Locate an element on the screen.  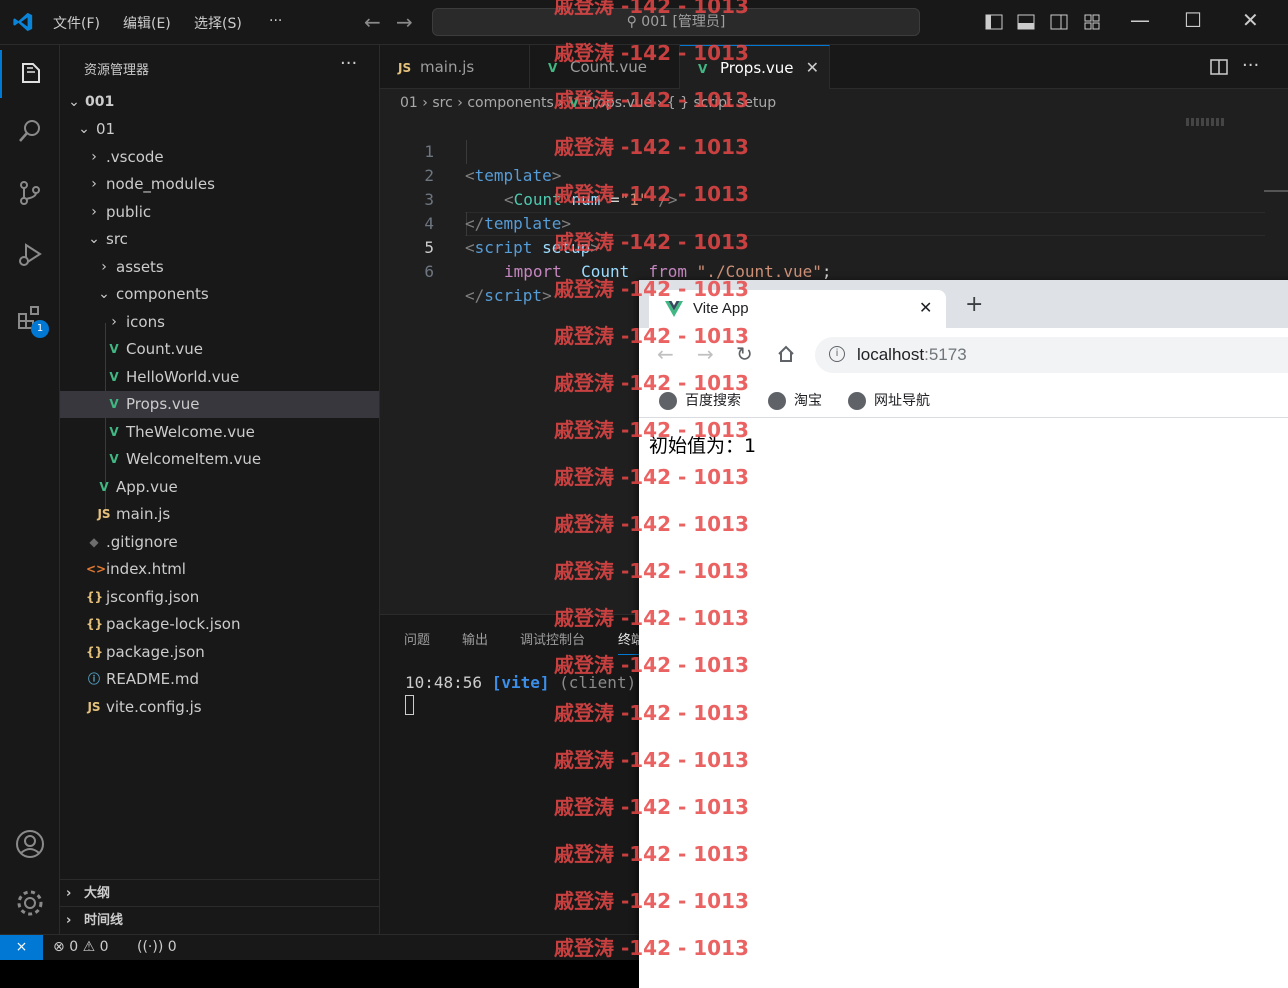
toggle-panel-icon is located at coordinates (1026, 22).